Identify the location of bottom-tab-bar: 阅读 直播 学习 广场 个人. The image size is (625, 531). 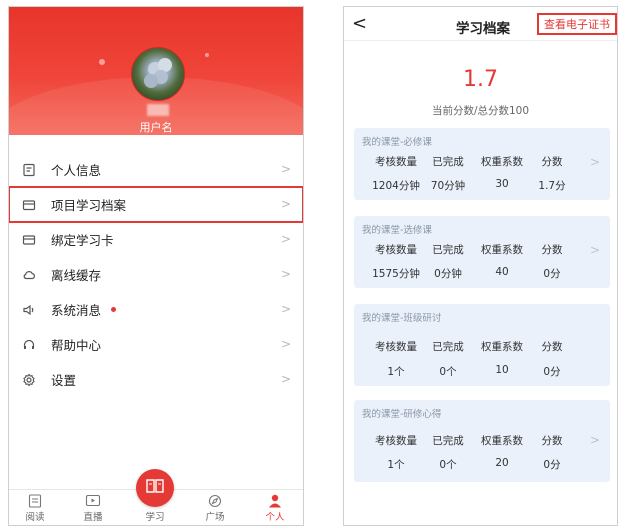
(156, 497).